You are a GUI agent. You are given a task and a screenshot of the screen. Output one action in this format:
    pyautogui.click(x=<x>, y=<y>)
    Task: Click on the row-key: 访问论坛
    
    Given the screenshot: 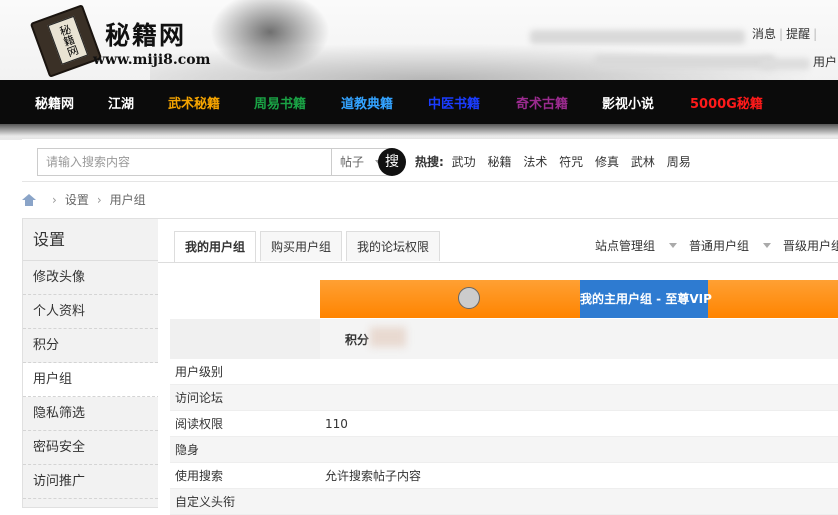 What is the action you would take?
    pyautogui.click(x=199, y=398)
    